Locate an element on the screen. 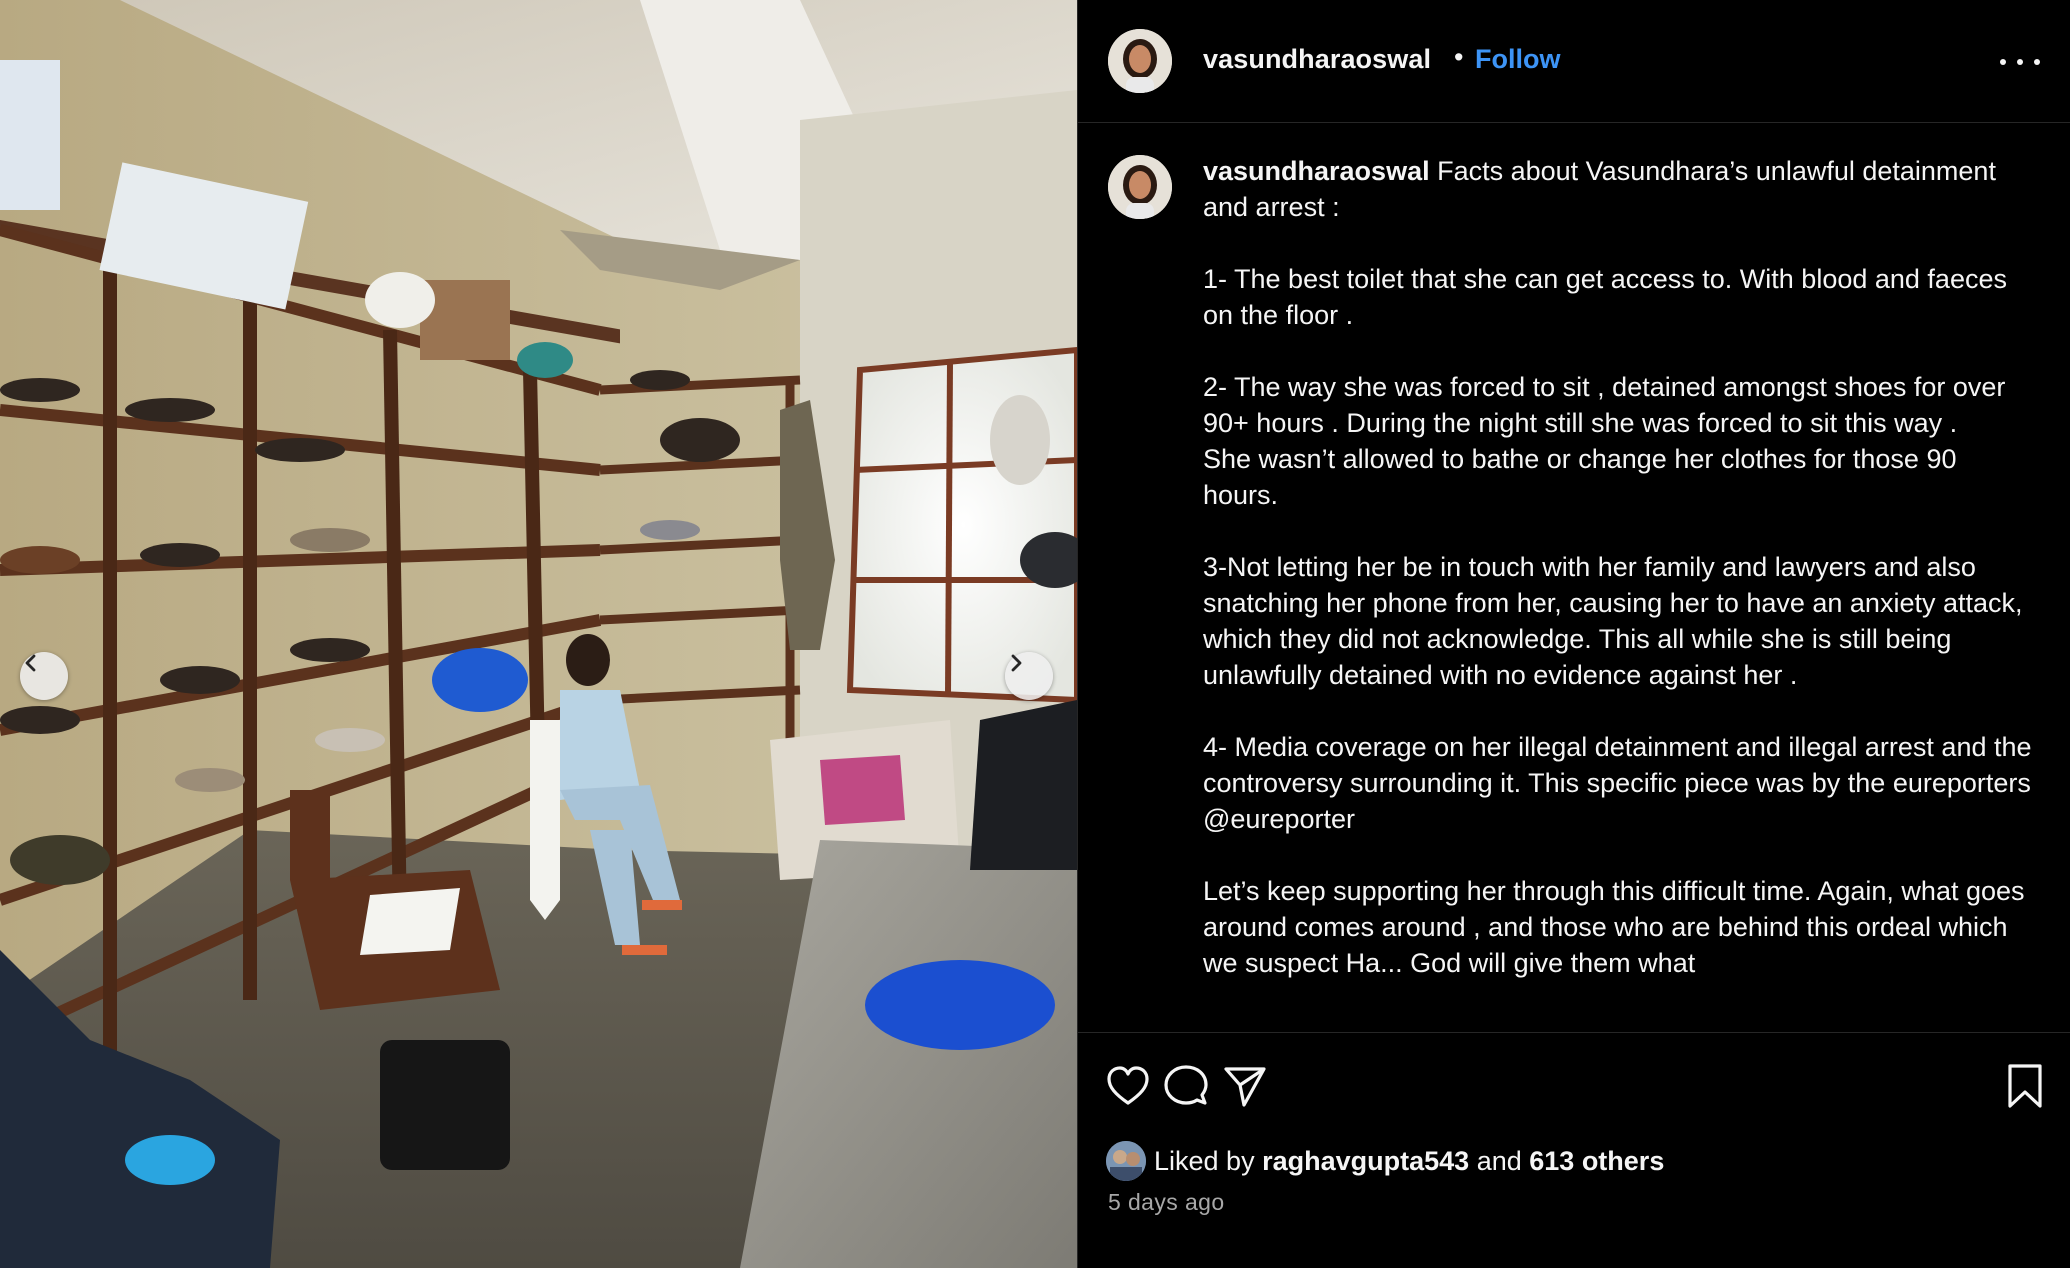 This screenshot has height=1268, width=2070. author-avatar is located at coordinates (1140, 61).